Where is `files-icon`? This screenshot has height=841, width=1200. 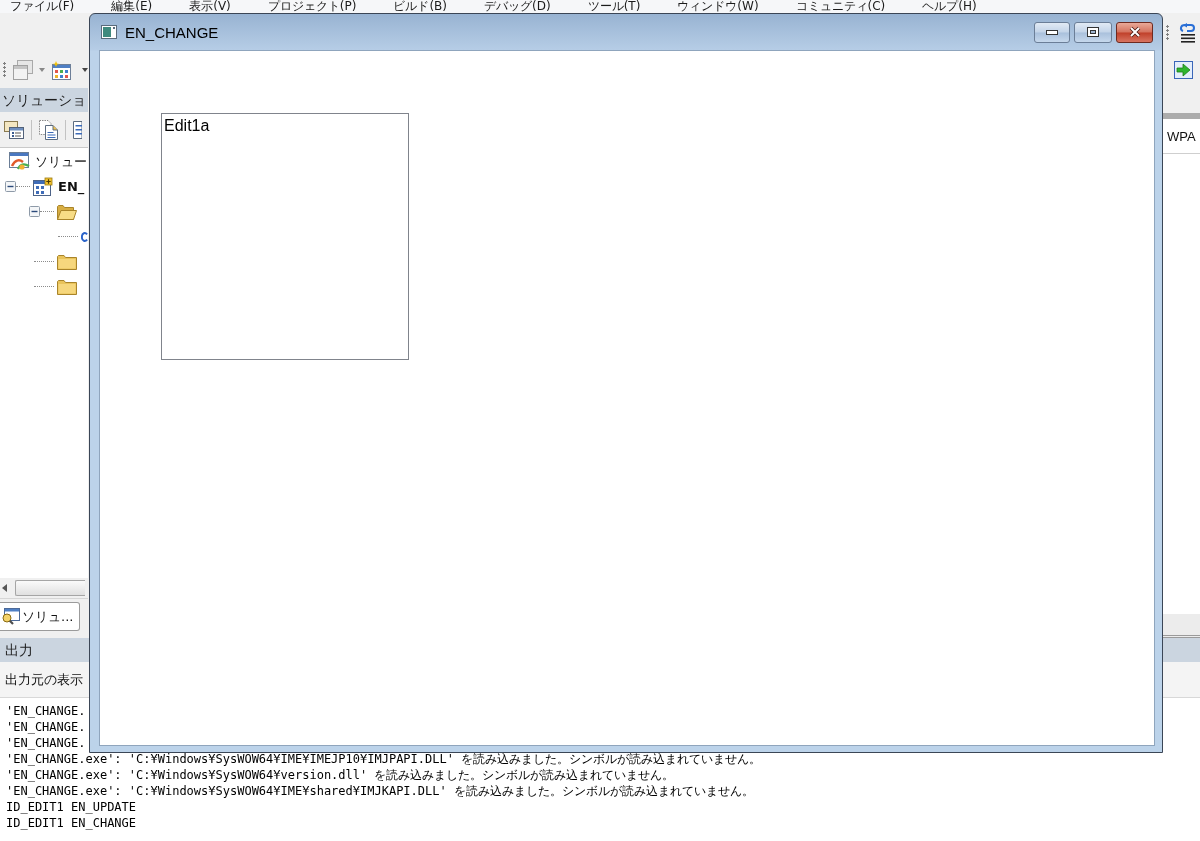
files-icon is located at coordinates (48, 129).